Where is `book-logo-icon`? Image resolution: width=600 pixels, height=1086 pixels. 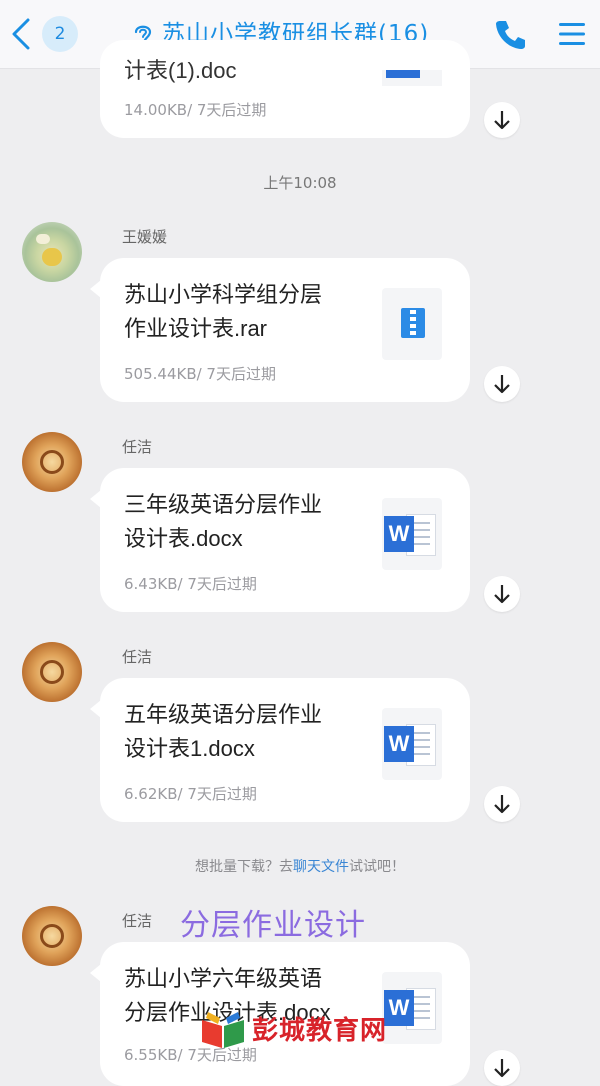
book-logo-icon is located at coordinates (223, 1030).